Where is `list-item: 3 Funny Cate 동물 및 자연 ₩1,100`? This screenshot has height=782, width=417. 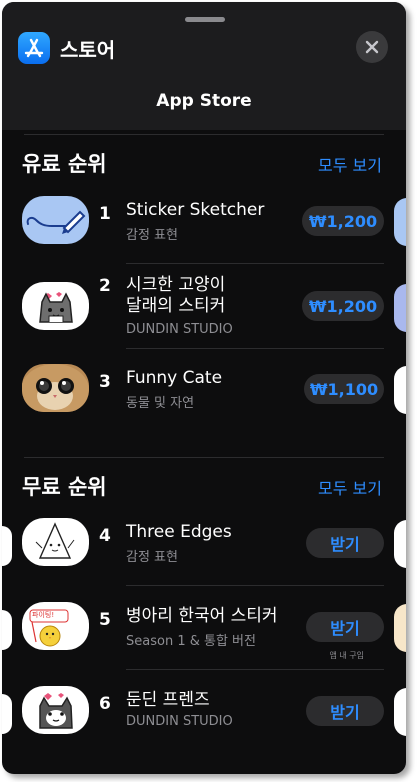
list-item: 3 Funny Cate 동물 및 자연 ₩1,100 is located at coordinates (204, 392).